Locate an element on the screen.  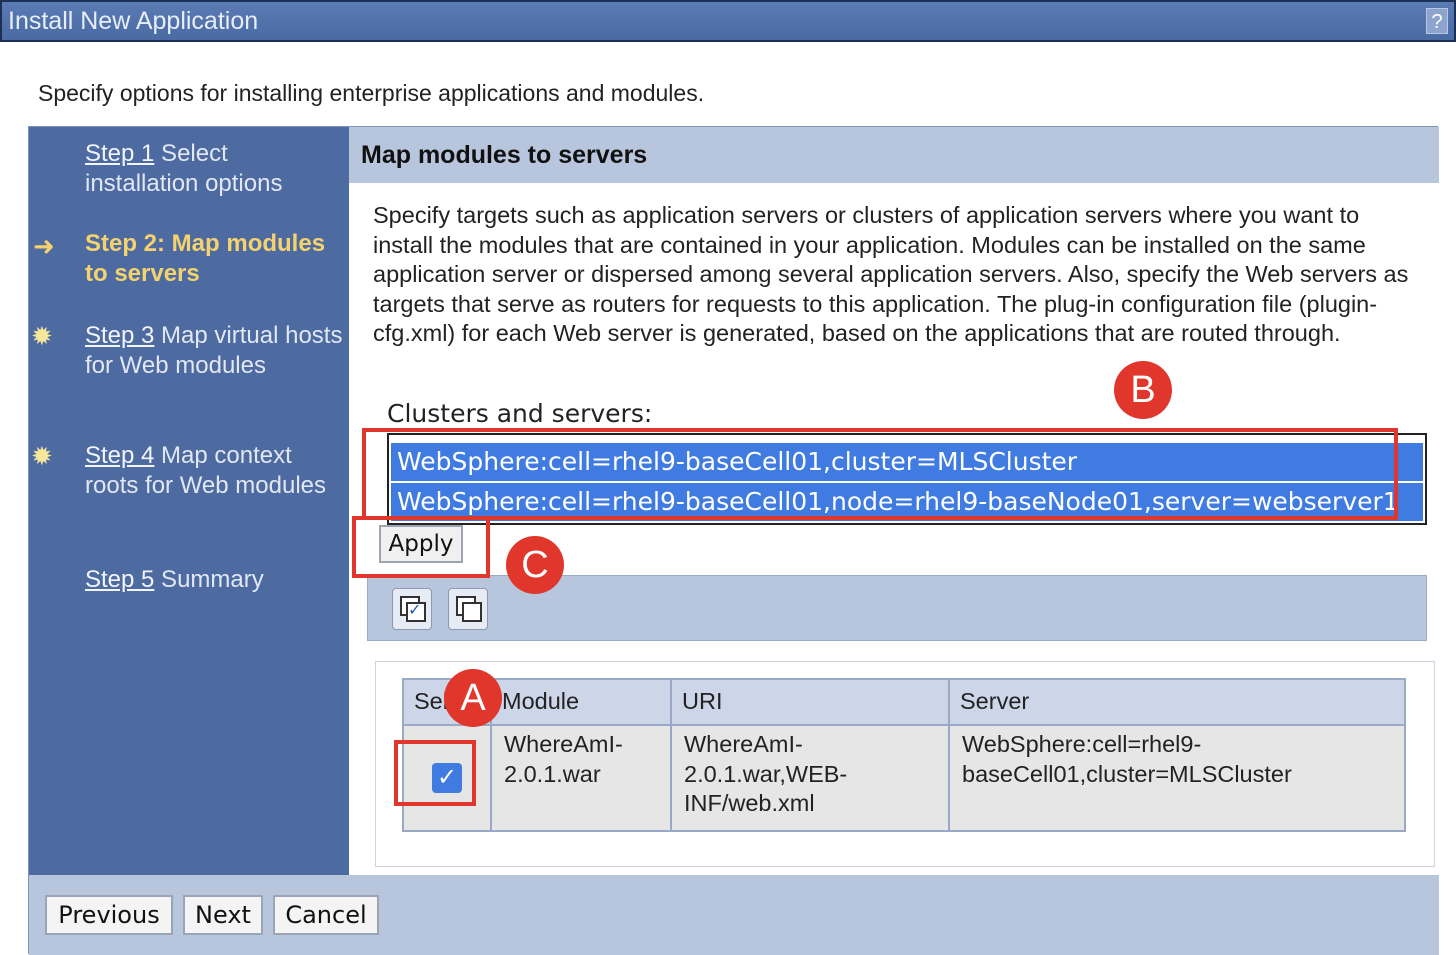
uri-cell: WhereAmI-2.0.1.war,WEB-INF/web.xml is located at coordinates (810, 778).